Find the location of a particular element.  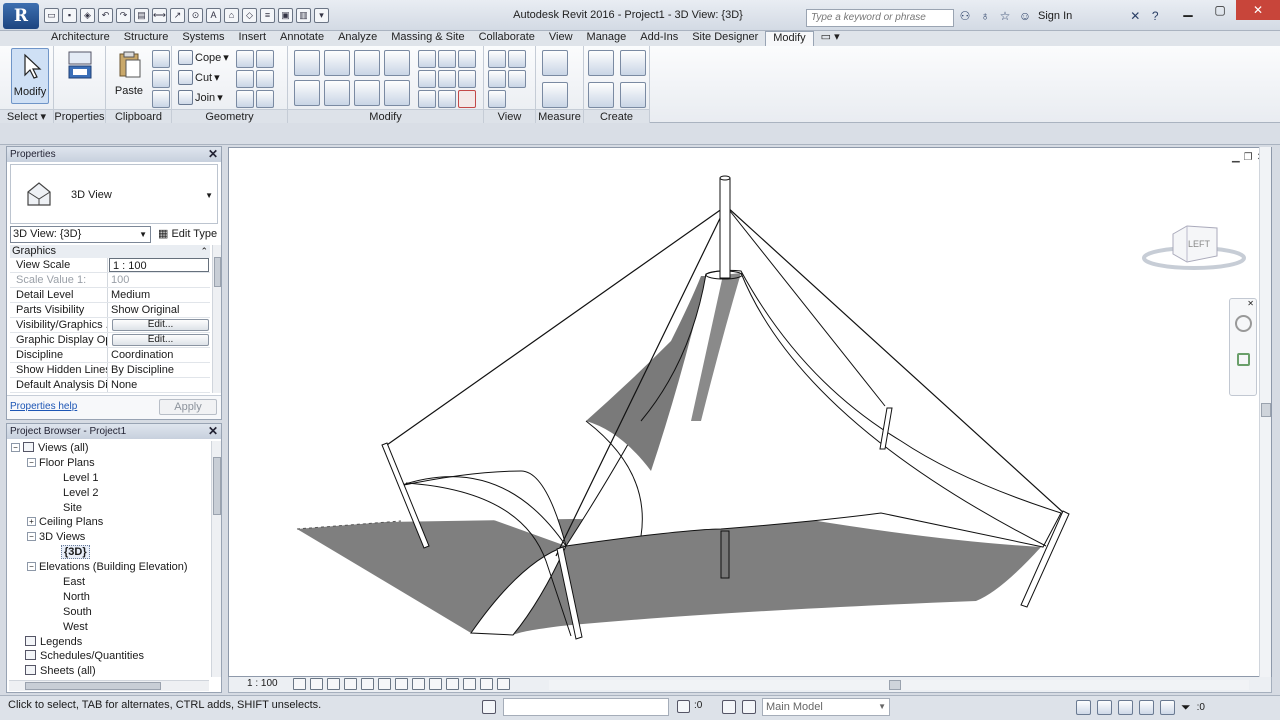

split-face-icon is located at coordinates (245, 59).